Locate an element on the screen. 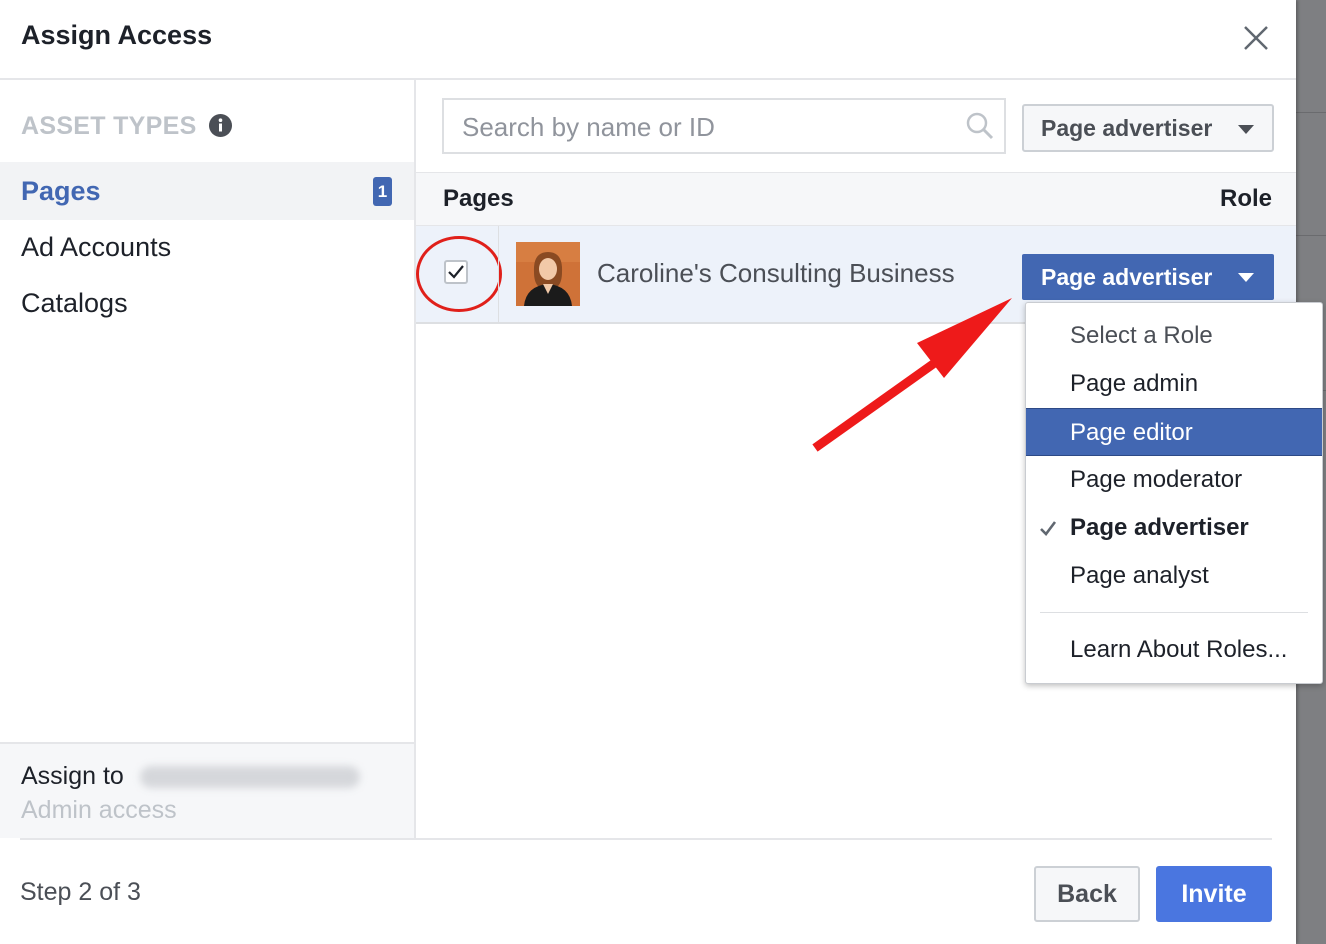 The height and width of the screenshot is (944, 1326). dialog-header: Assign Access is located at coordinates (648, 40).